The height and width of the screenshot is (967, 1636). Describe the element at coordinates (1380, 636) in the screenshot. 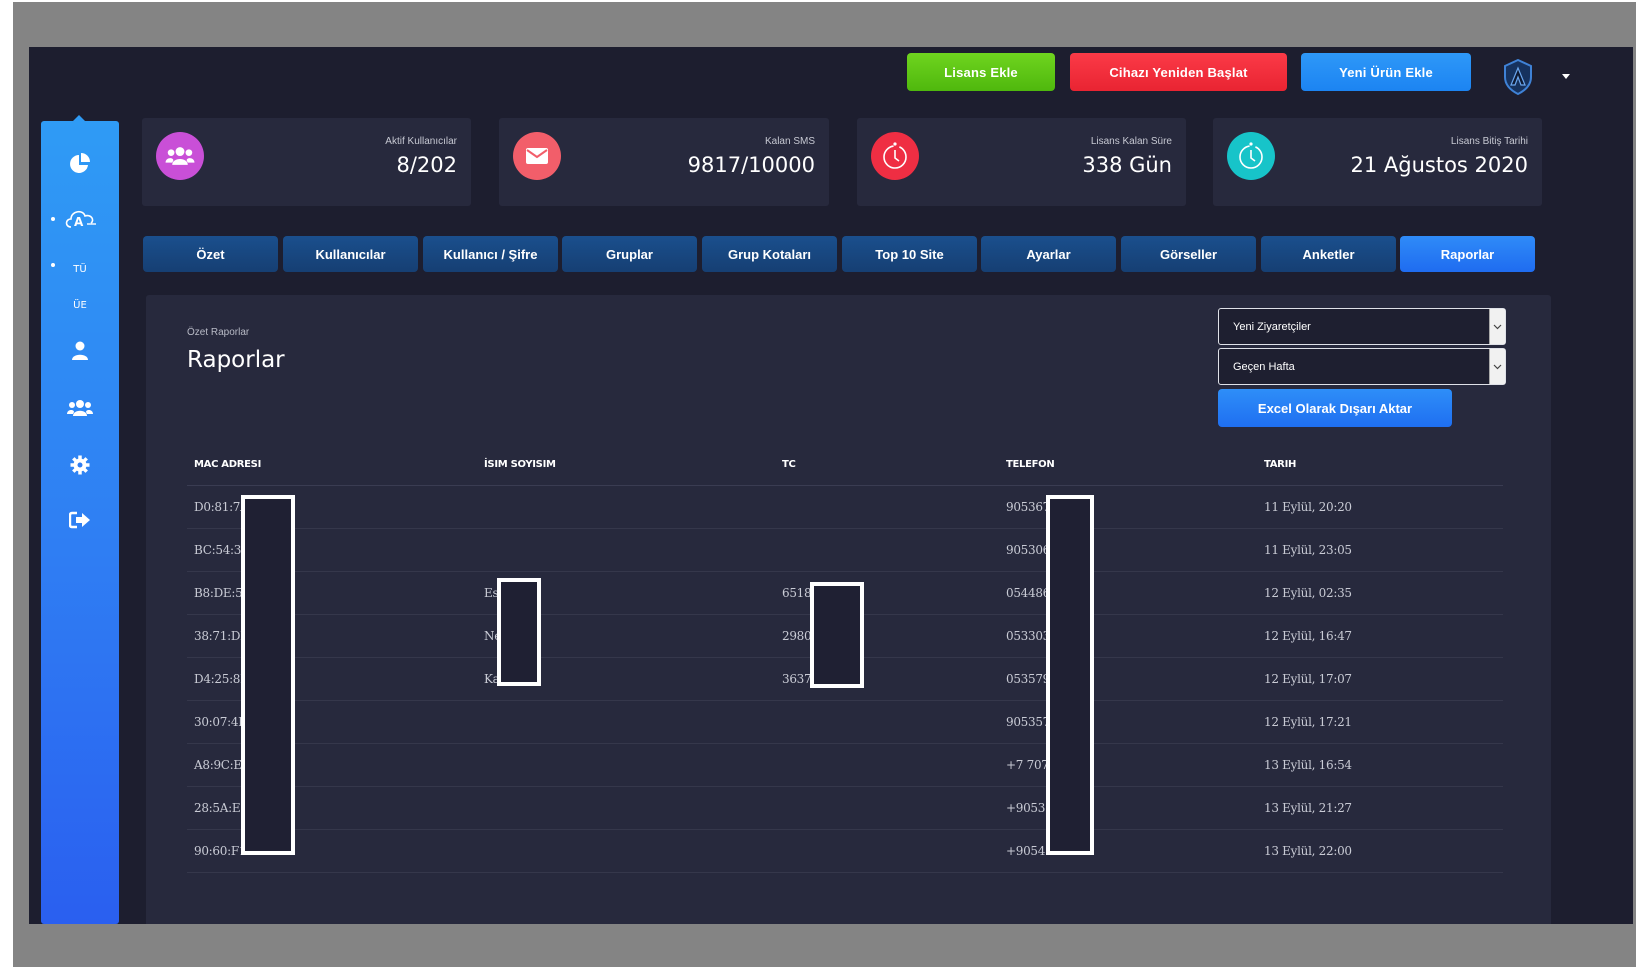

I see `cell-date: 12 Eylül, 16:47` at that location.